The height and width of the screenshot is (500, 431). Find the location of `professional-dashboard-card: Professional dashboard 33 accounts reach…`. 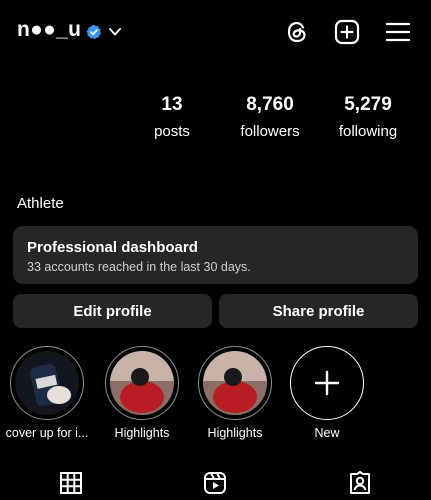

professional-dashboard-card: Professional dashboard 33 accounts reach… is located at coordinates (215, 255).